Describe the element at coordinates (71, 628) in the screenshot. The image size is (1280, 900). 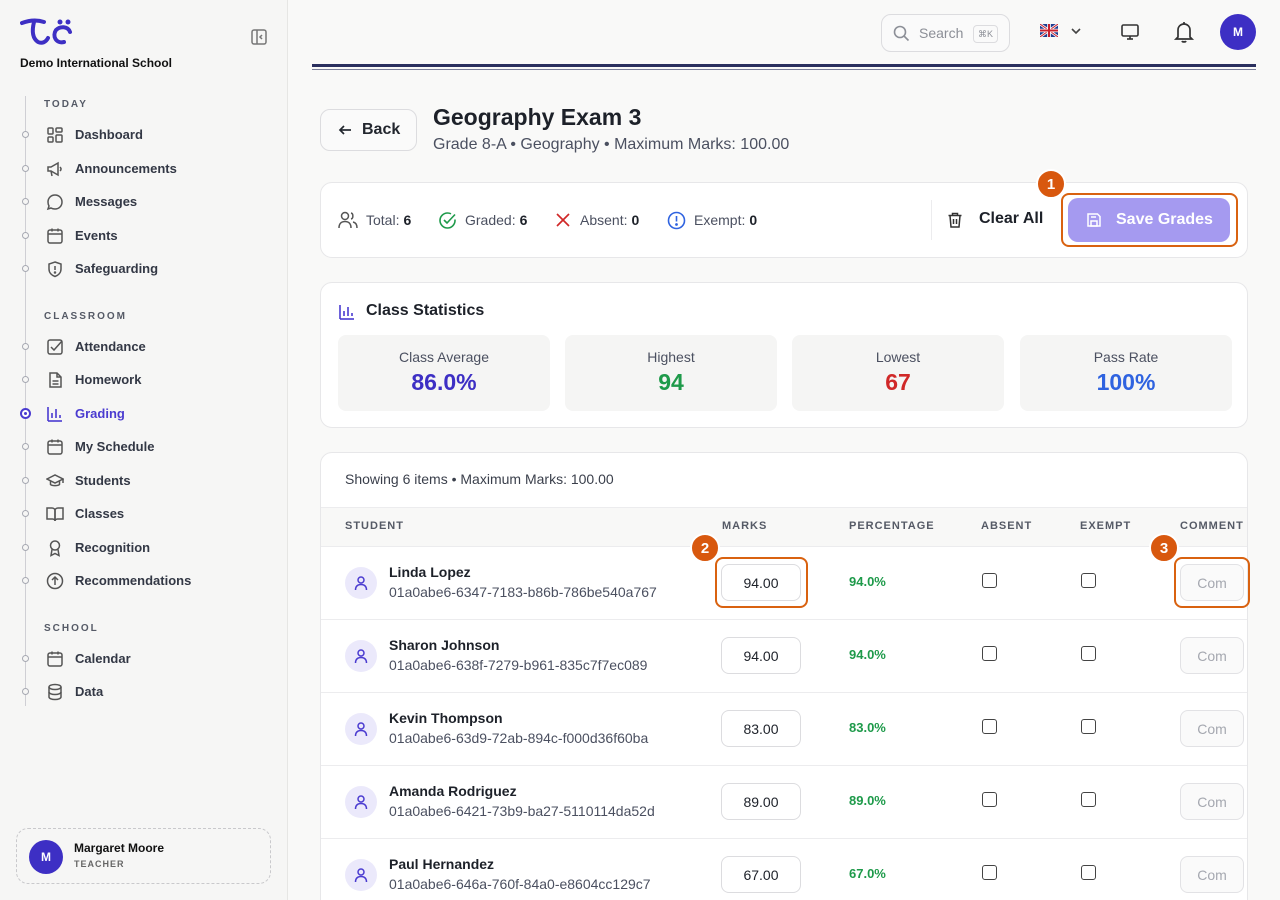
I see `section-title-school: SCHOOL` at that location.